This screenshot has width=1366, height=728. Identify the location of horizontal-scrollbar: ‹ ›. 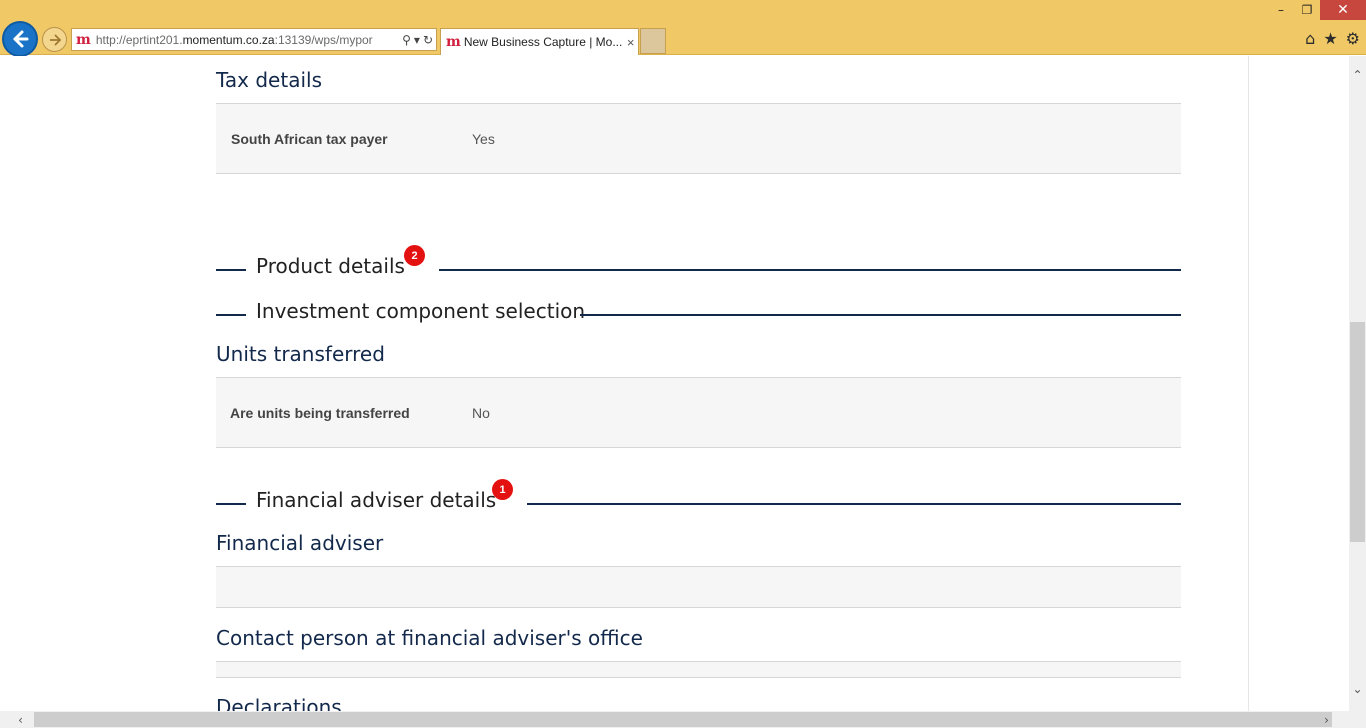
(683, 719).